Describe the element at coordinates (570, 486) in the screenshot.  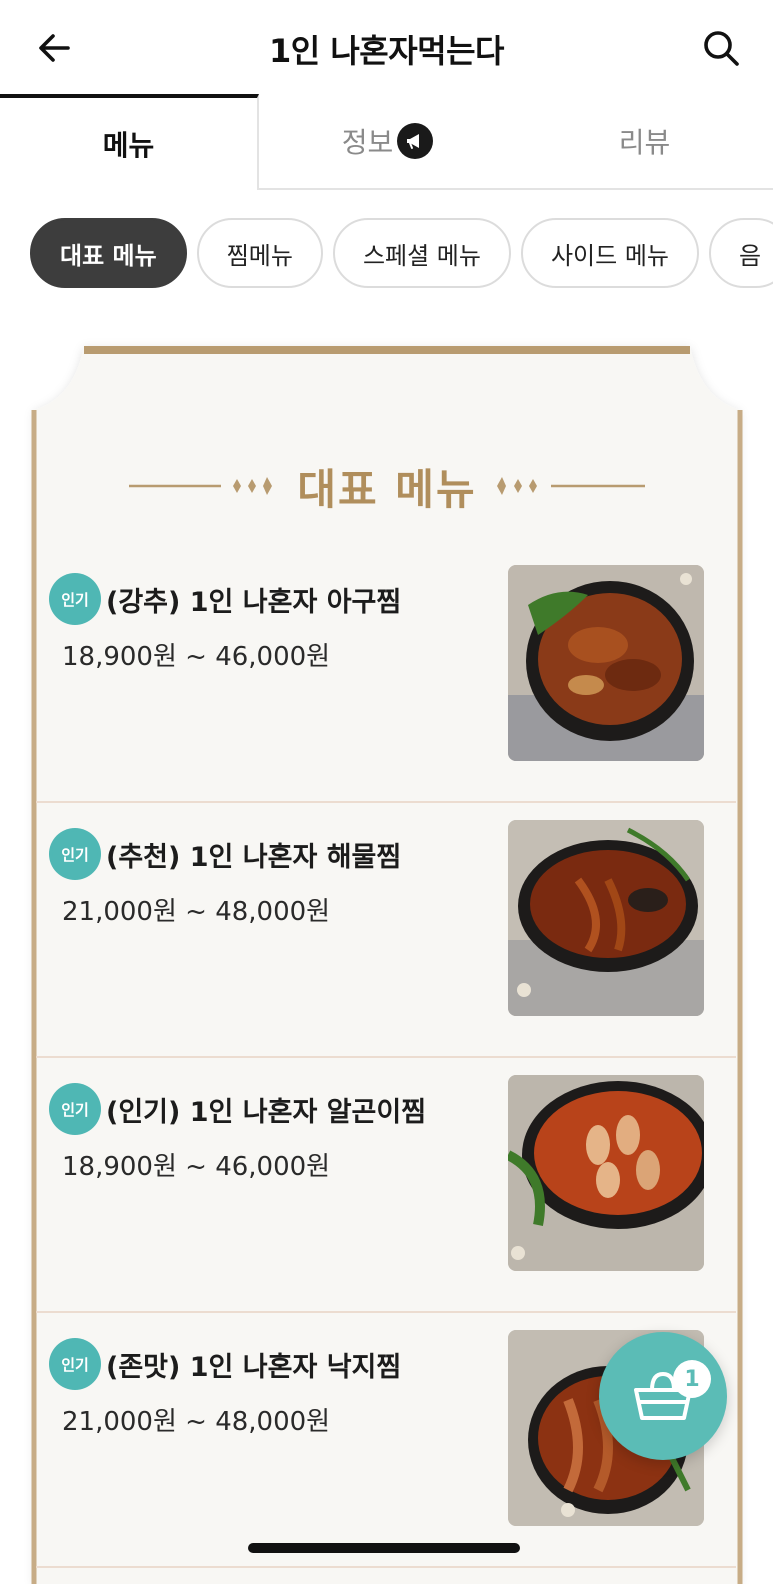
I see `ornament-right-icon` at that location.